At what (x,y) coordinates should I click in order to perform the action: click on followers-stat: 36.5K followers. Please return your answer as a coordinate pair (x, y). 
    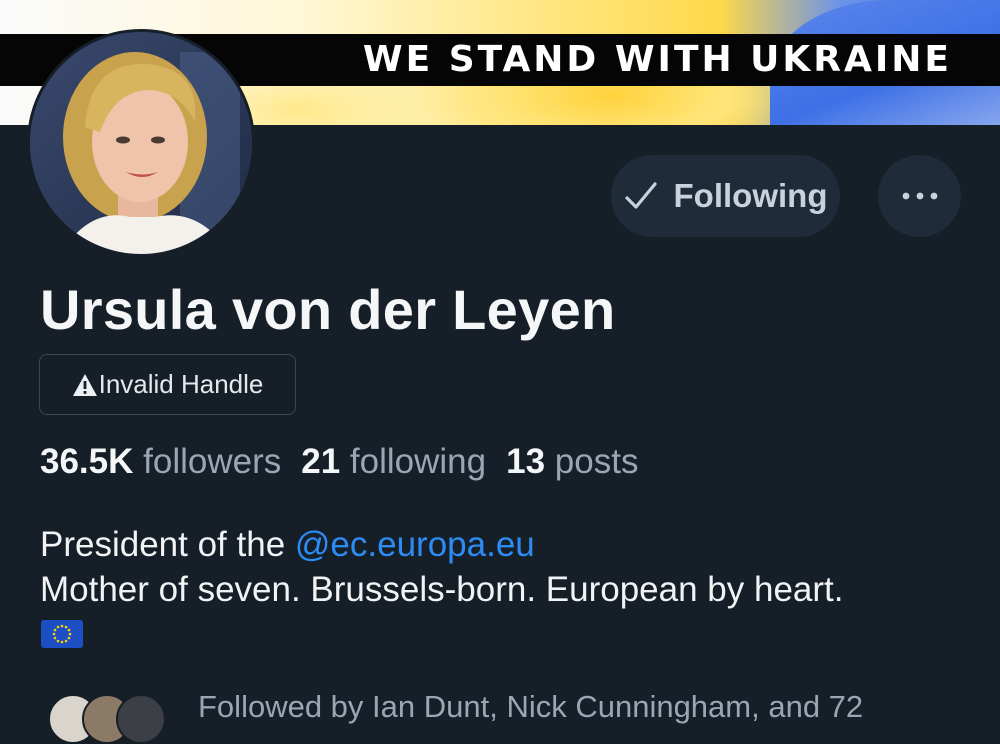
    Looking at the image, I should click on (160, 461).